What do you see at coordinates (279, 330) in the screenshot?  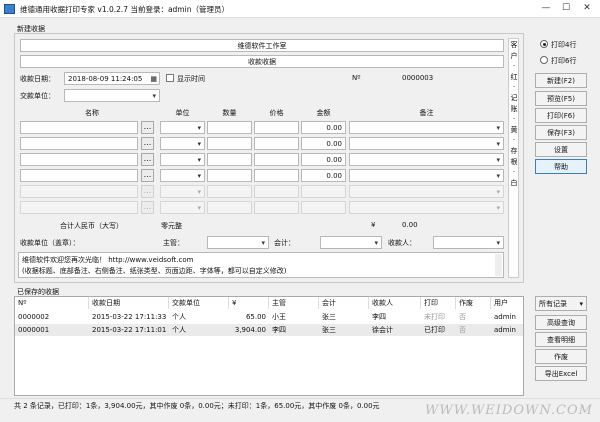 I see `cell-manager: 李四` at bounding box center [279, 330].